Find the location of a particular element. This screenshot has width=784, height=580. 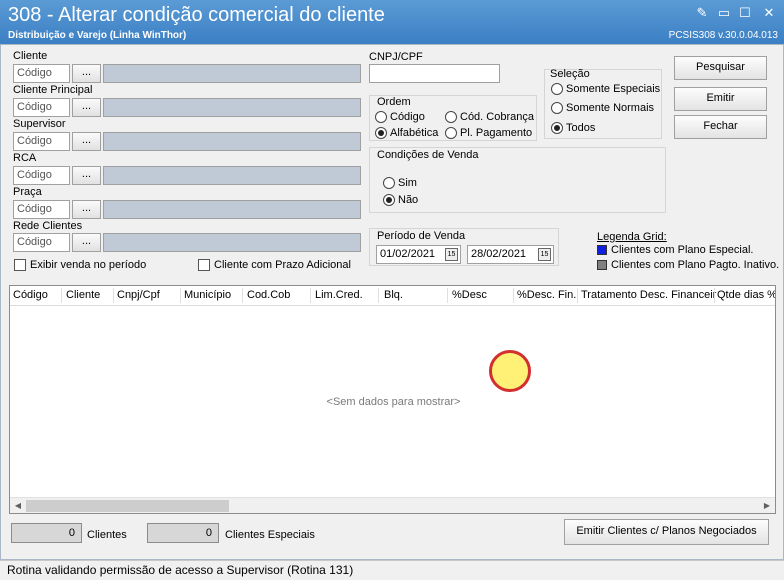

emitir-button: Emitir is located at coordinates (720, 99).